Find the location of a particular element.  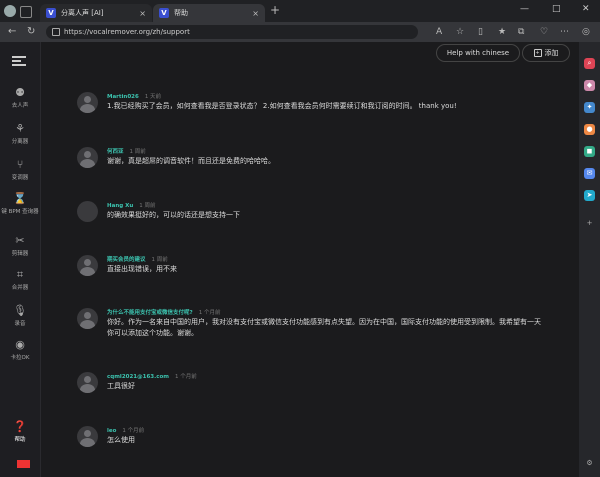

more-icon: ⋯ is located at coordinates (564, 32).